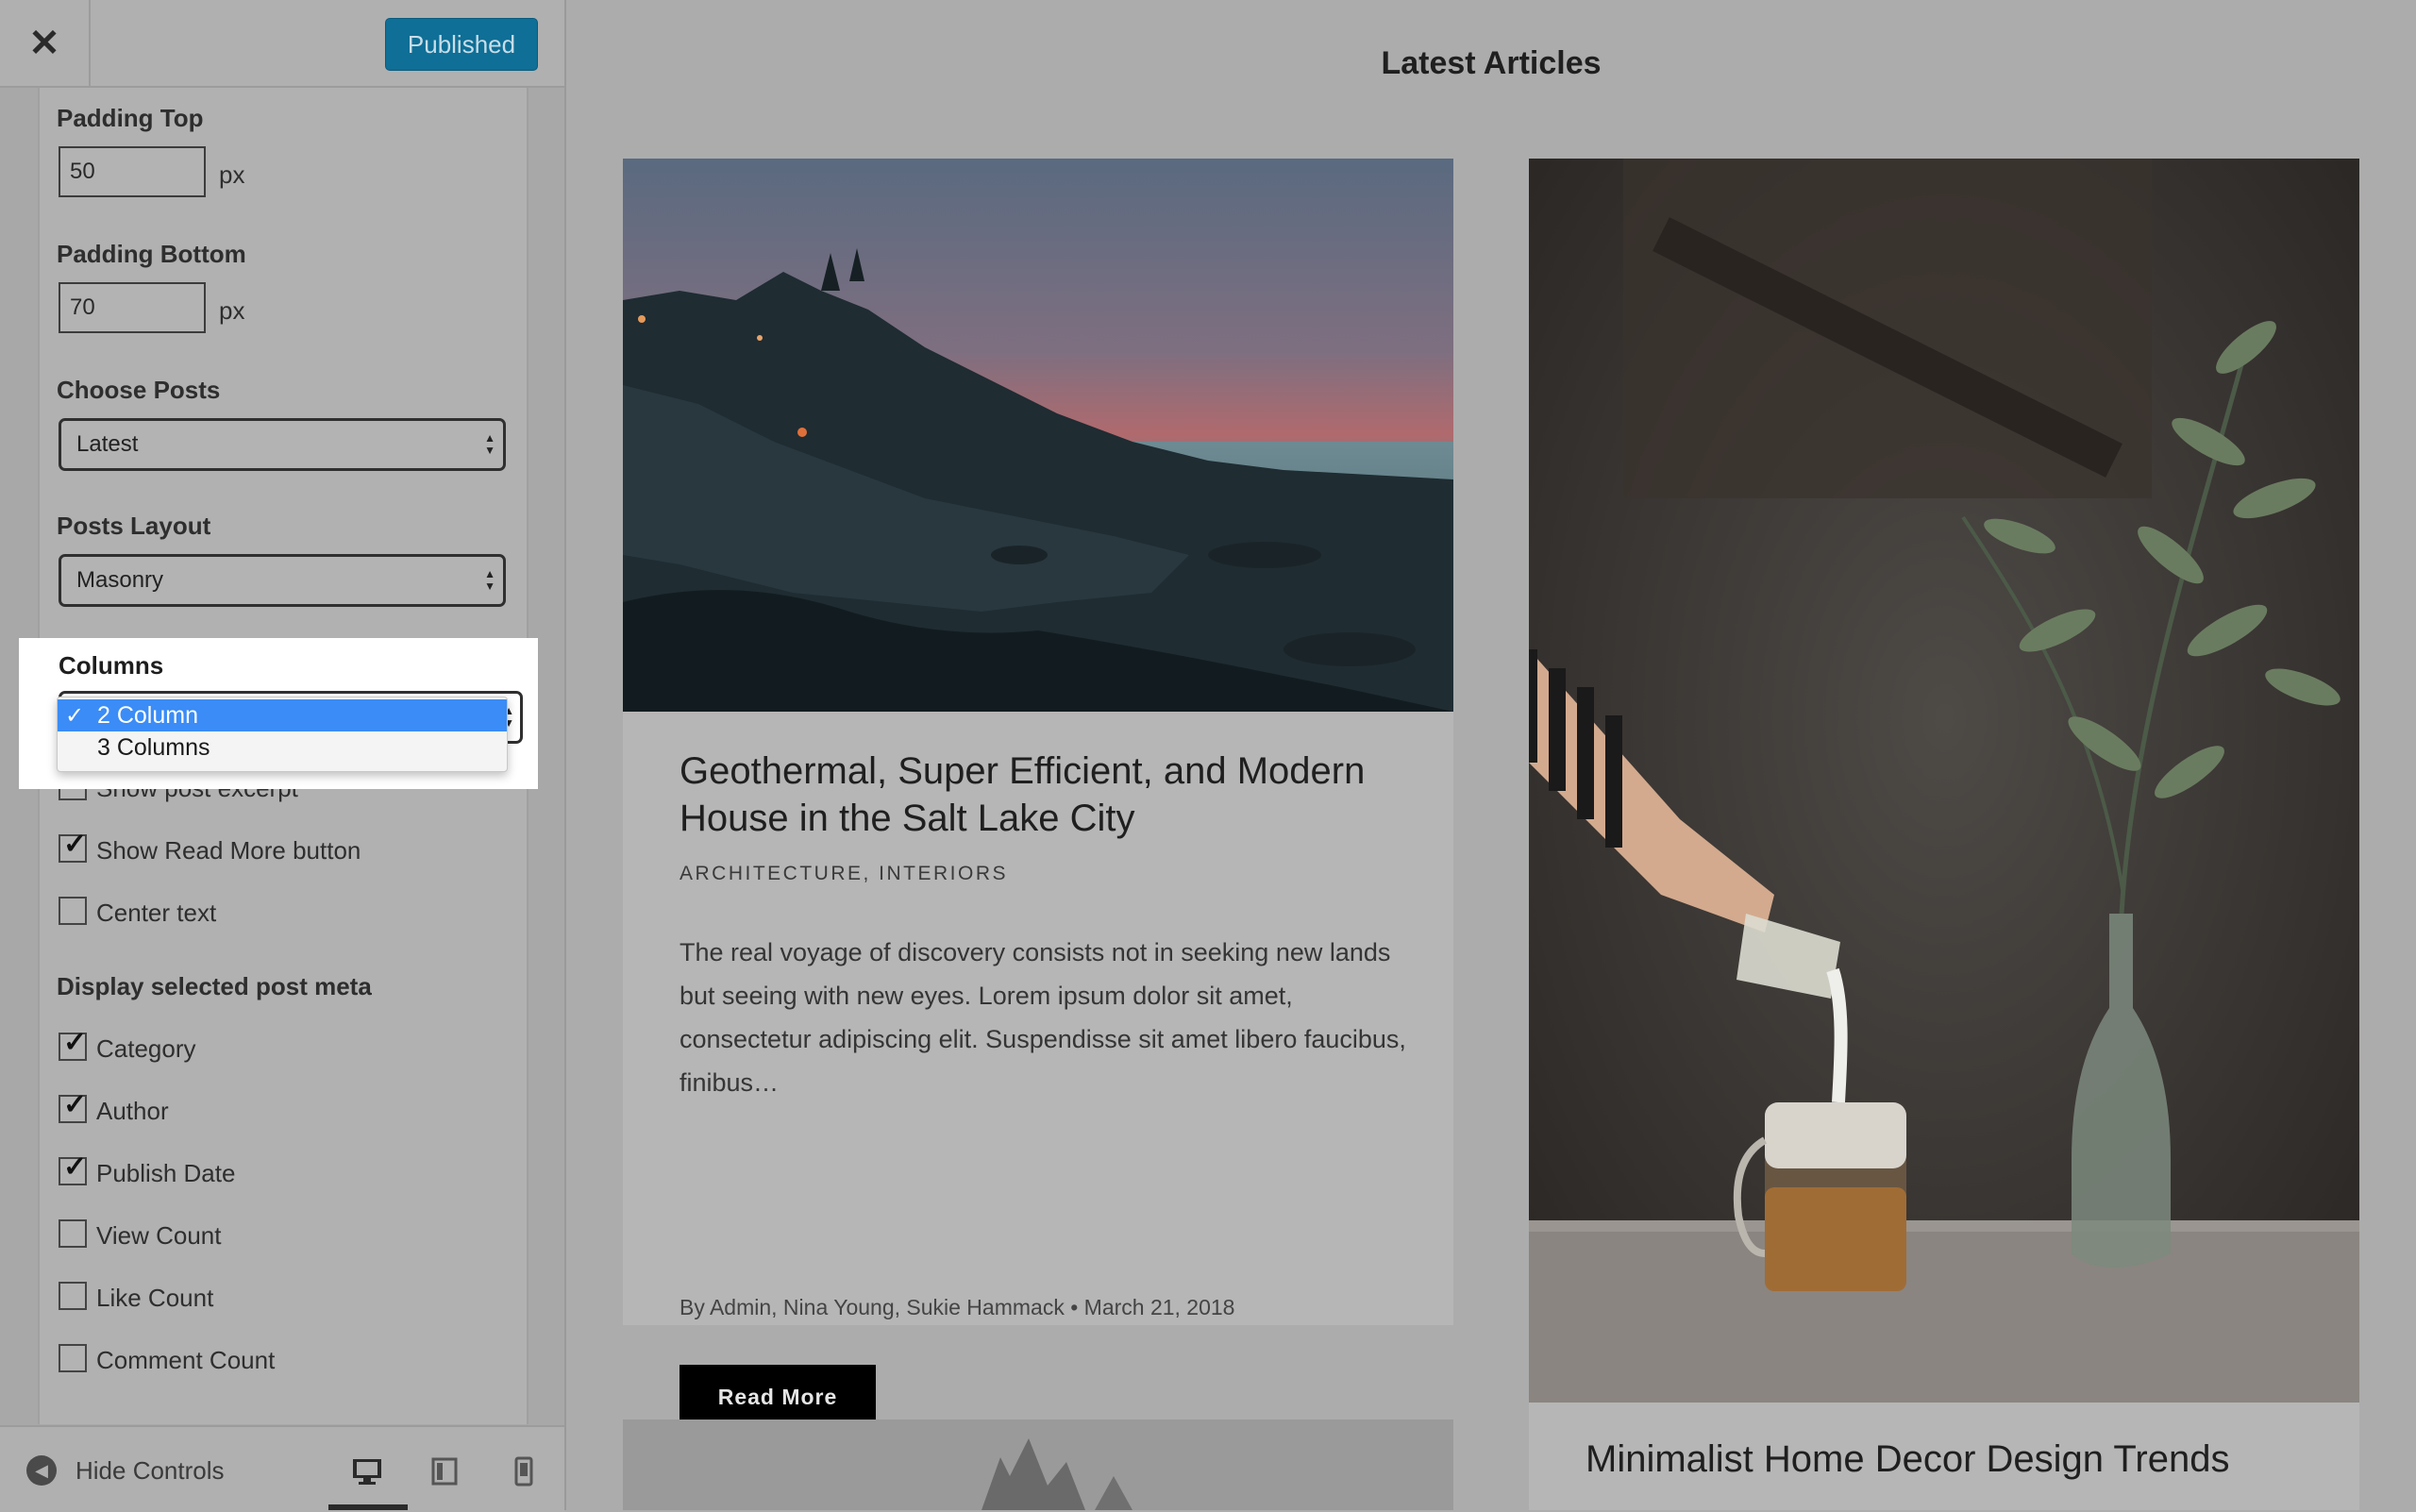 This screenshot has width=2416, height=1512. What do you see at coordinates (41, 1470) in the screenshot?
I see `hide-controls-icon: ◀` at bounding box center [41, 1470].